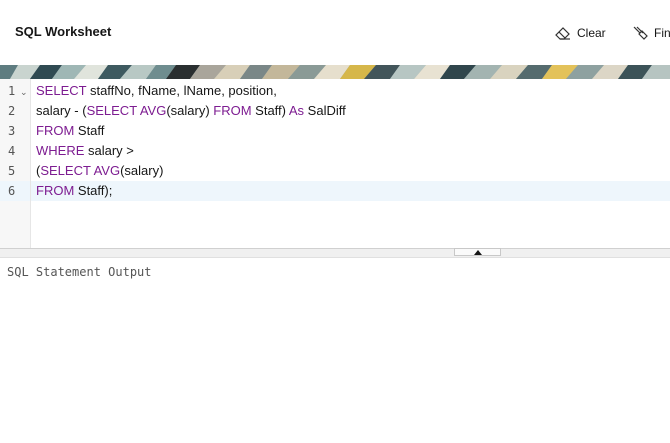 Image resolution: width=670 pixels, height=443 pixels. Describe the element at coordinates (60, 150) in the screenshot. I see `sql-keyword: WHERE` at that location.